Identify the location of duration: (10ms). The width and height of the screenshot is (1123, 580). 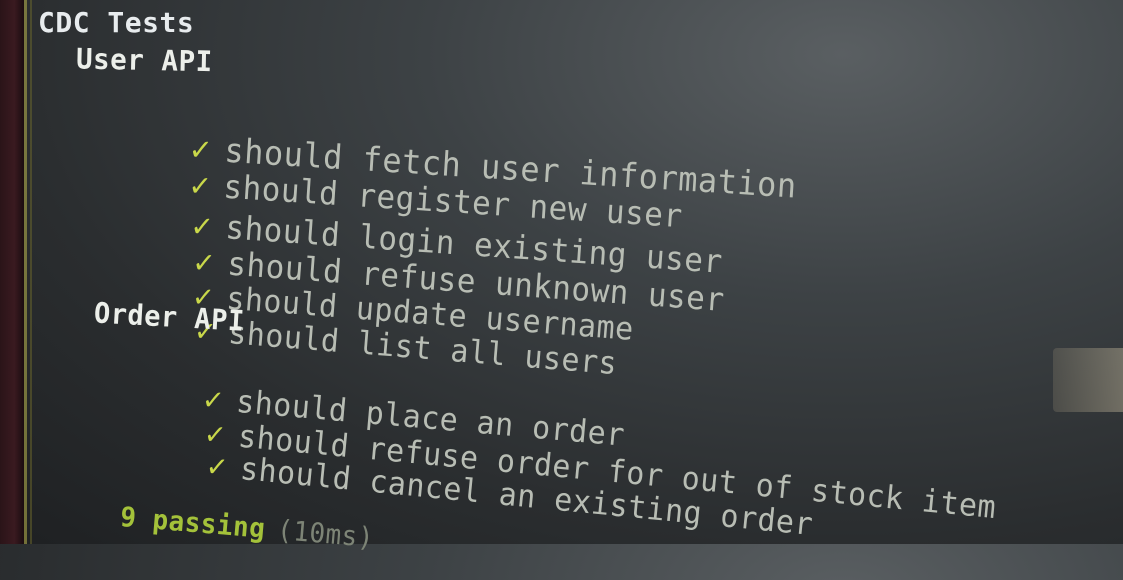
(325, 534).